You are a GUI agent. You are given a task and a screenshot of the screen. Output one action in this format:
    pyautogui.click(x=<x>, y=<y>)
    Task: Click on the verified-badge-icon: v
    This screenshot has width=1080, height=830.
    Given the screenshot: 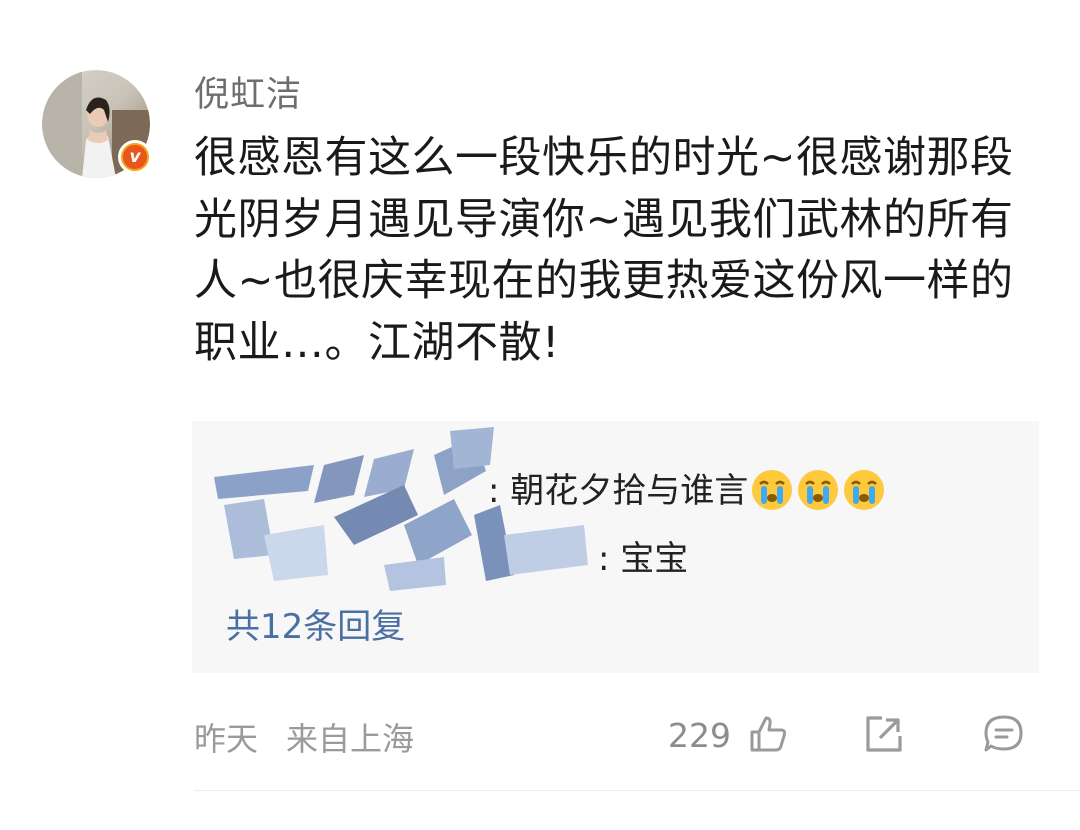 What is the action you would take?
    pyautogui.click(x=135, y=157)
    